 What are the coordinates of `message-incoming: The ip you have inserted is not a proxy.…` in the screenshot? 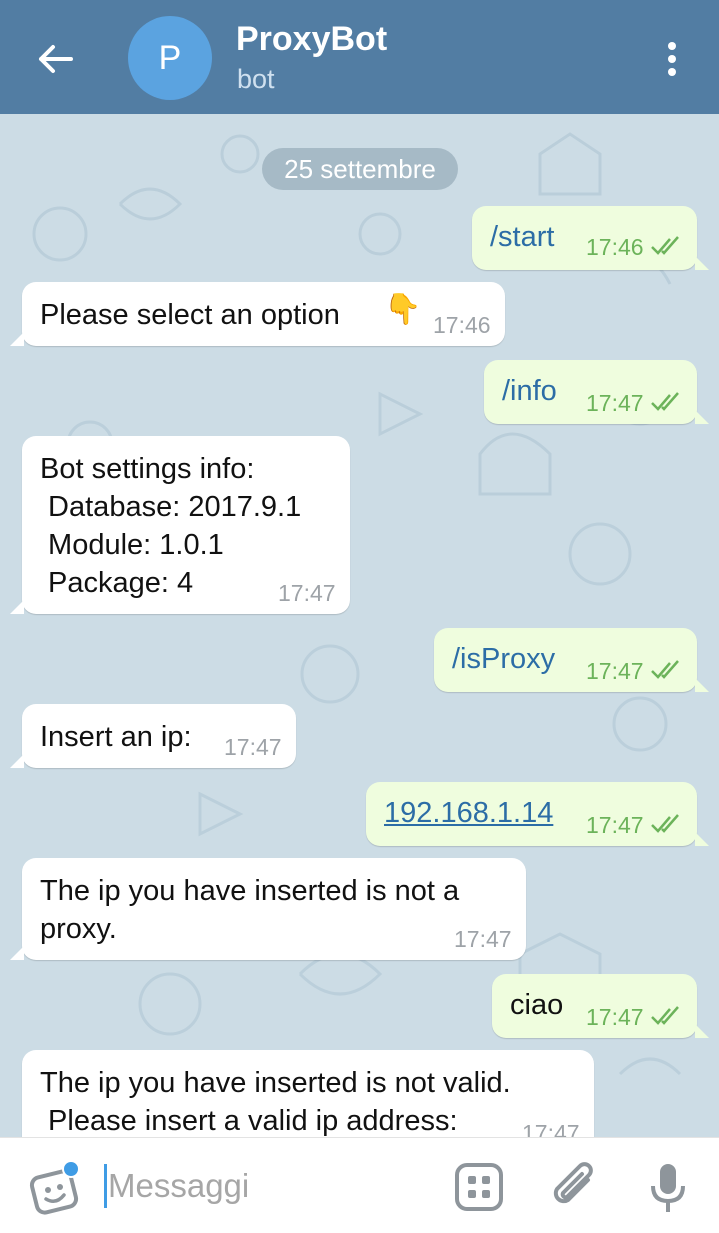 It's located at (268, 909).